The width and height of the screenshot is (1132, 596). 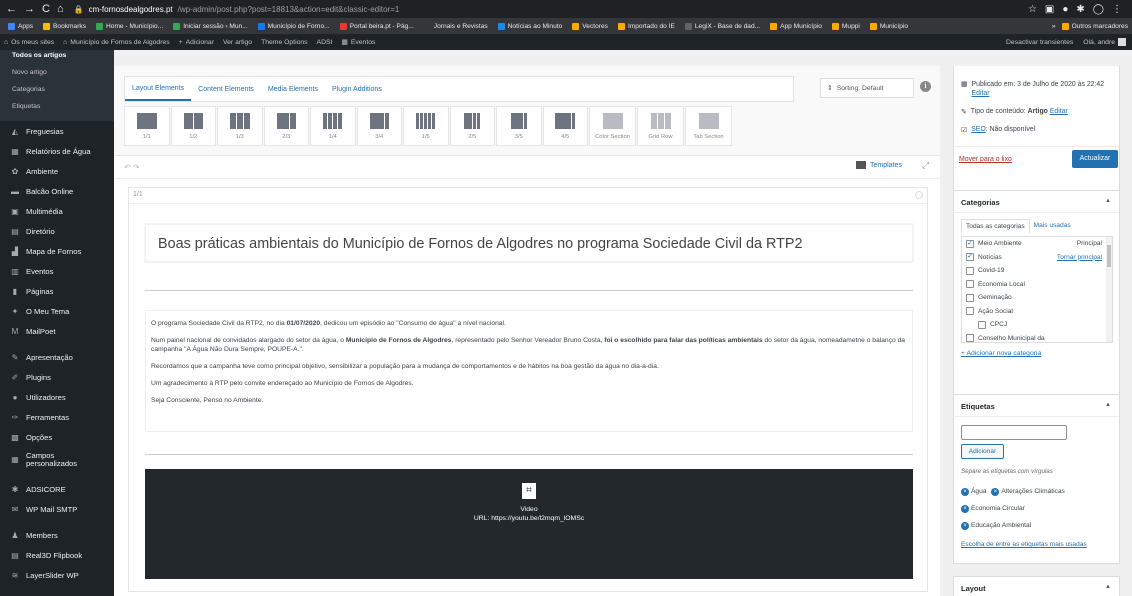 What do you see at coordinates (1117, 9) in the screenshot?
I see `menu-icon: ⋮` at bounding box center [1117, 9].